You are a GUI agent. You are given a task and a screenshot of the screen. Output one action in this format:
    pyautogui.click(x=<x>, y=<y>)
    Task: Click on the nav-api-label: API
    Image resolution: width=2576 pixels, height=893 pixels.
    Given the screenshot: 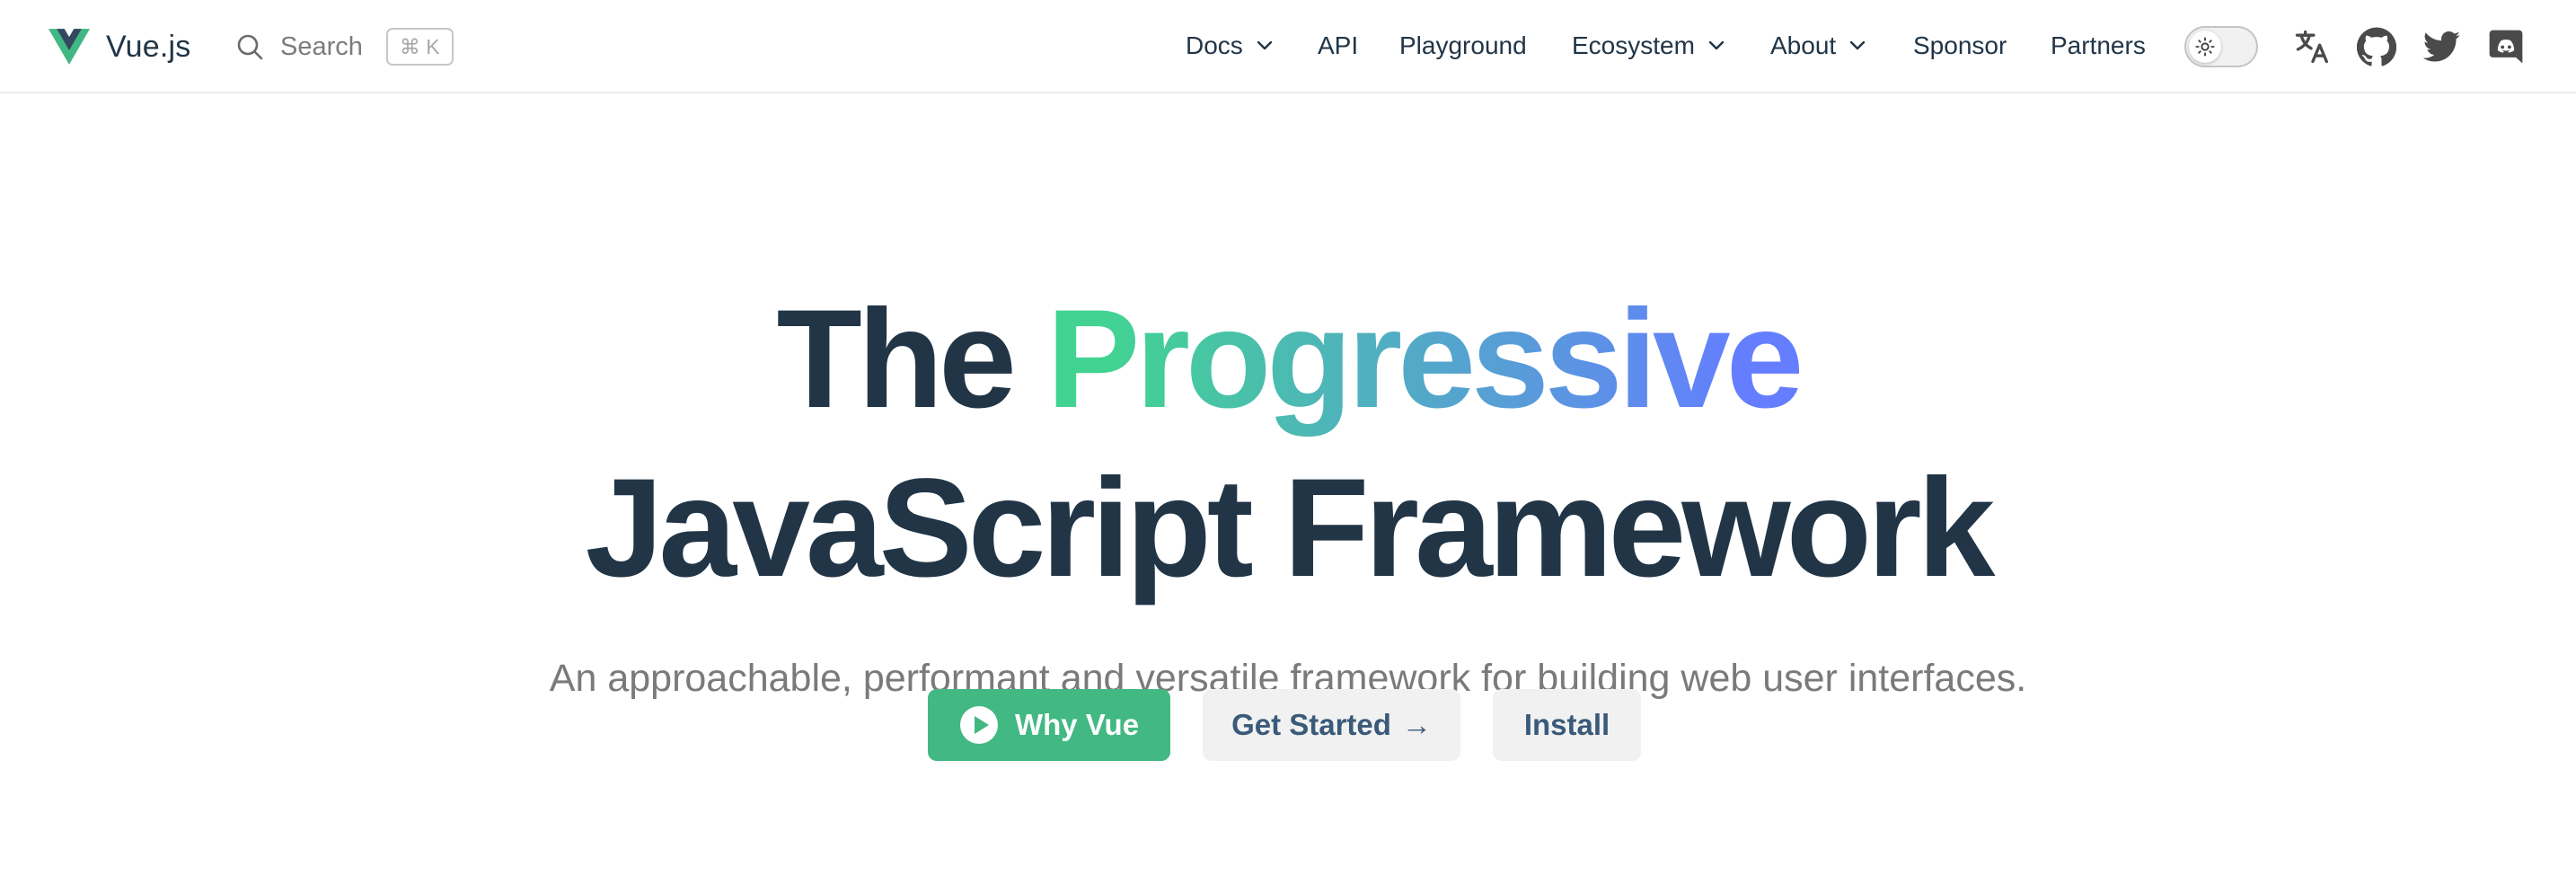 What is the action you would take?
    pyautogui.click(x=1338, y=45)
    